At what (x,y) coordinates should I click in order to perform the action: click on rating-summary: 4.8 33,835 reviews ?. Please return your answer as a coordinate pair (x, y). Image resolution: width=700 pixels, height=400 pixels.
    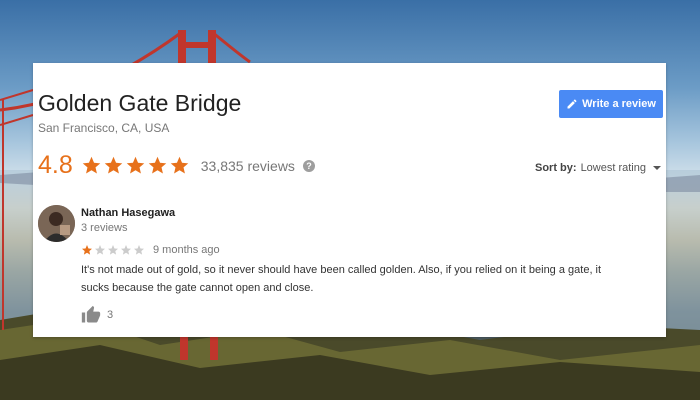
    Looking at the image, I should click on (176, 165).